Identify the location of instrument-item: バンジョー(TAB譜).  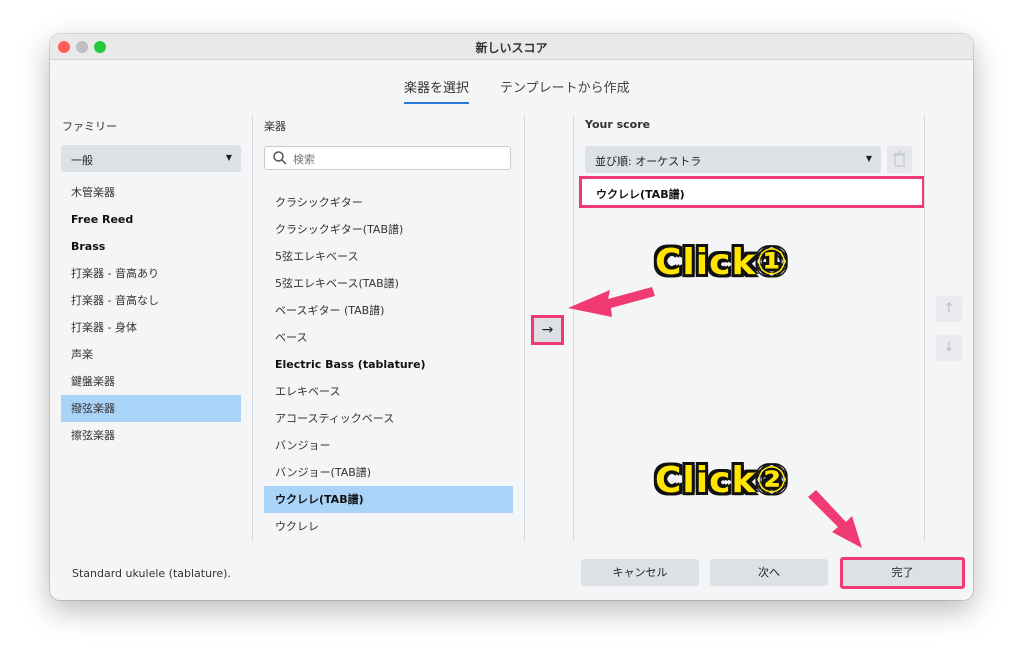
(388, 472).